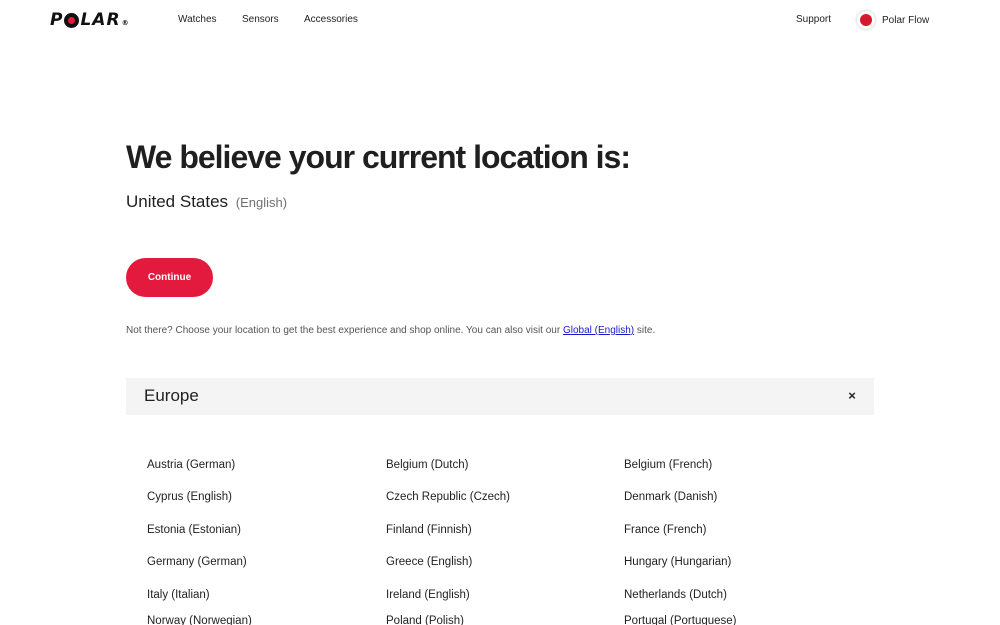 This screenshot has width=1000, height=625. What do you see at coordinates (171, 395) in the screenshot?
I see `region-title: Europe` at bounding box center [171, 395].